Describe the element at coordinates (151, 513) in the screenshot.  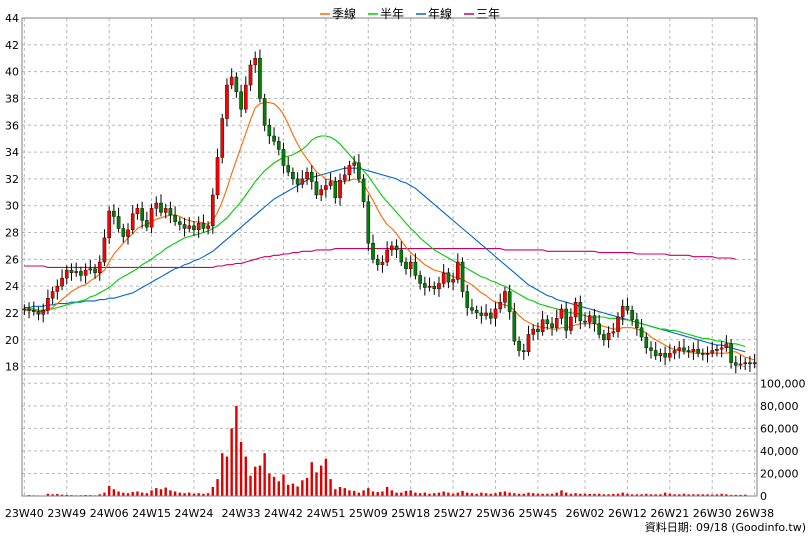
I see `time-tick-label: 24W15` at that location.